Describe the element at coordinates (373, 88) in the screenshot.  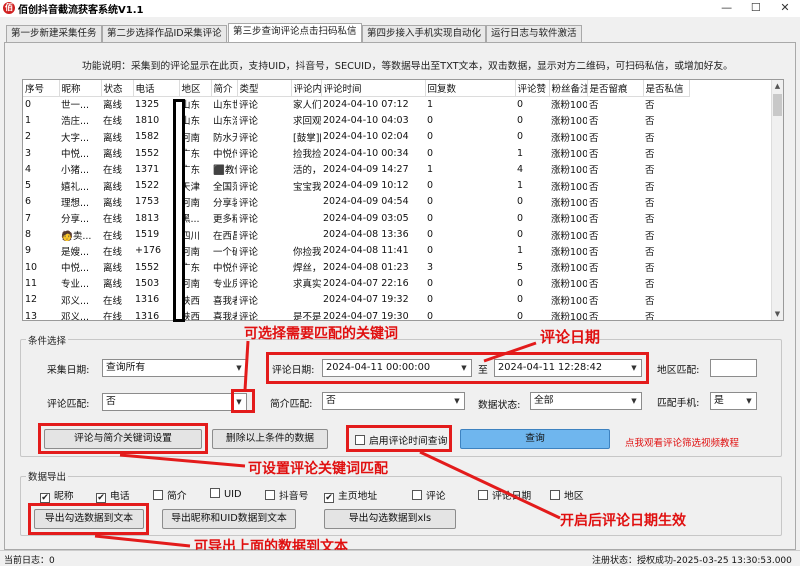
I see `column-header: 评论时间` at that location.